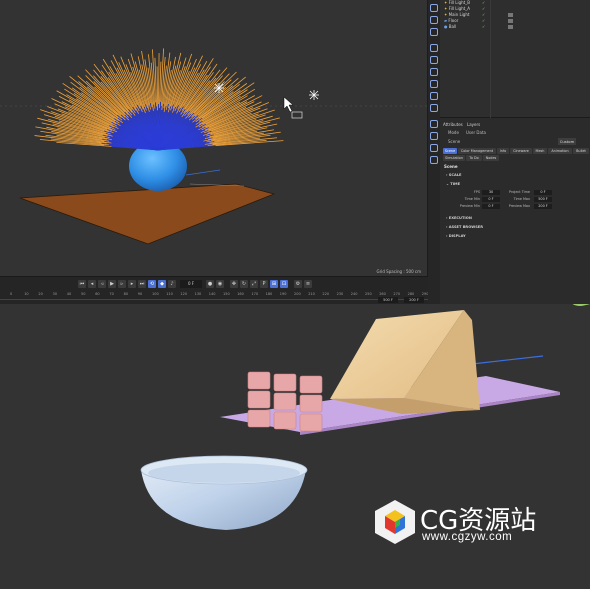 Image resolution: width=590 pixels, height=589 pixels. Describe the element at coordinates (434, 96) in the screenshot. I see `scene-tool-icon` at that location.